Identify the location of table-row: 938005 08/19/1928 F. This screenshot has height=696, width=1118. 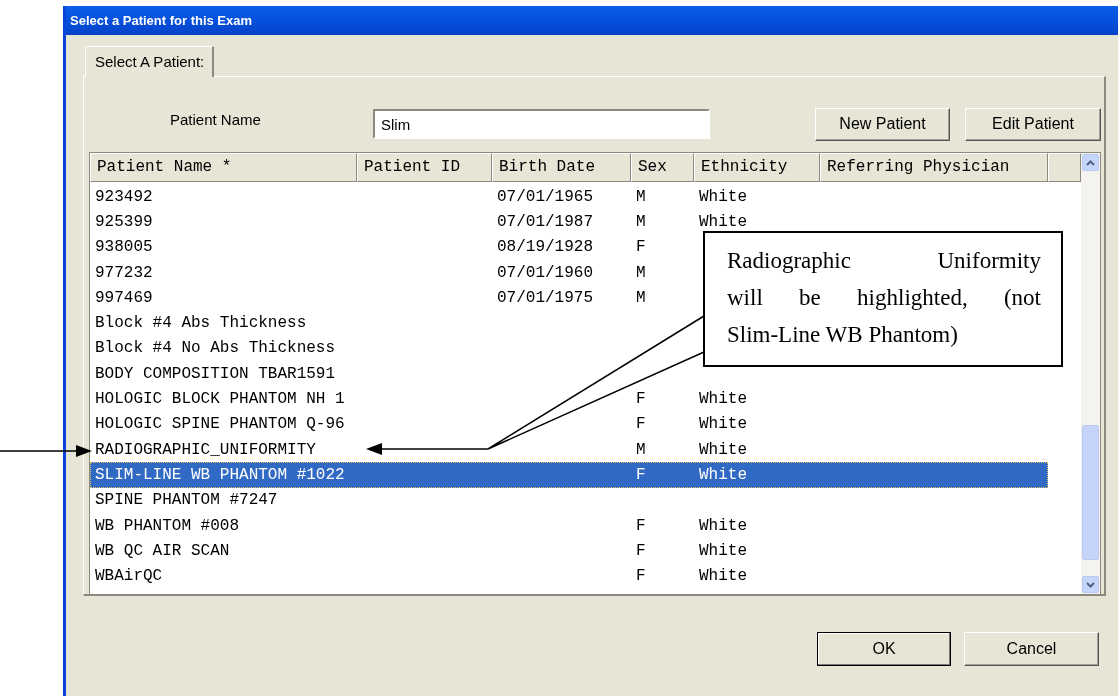
(392, 247).